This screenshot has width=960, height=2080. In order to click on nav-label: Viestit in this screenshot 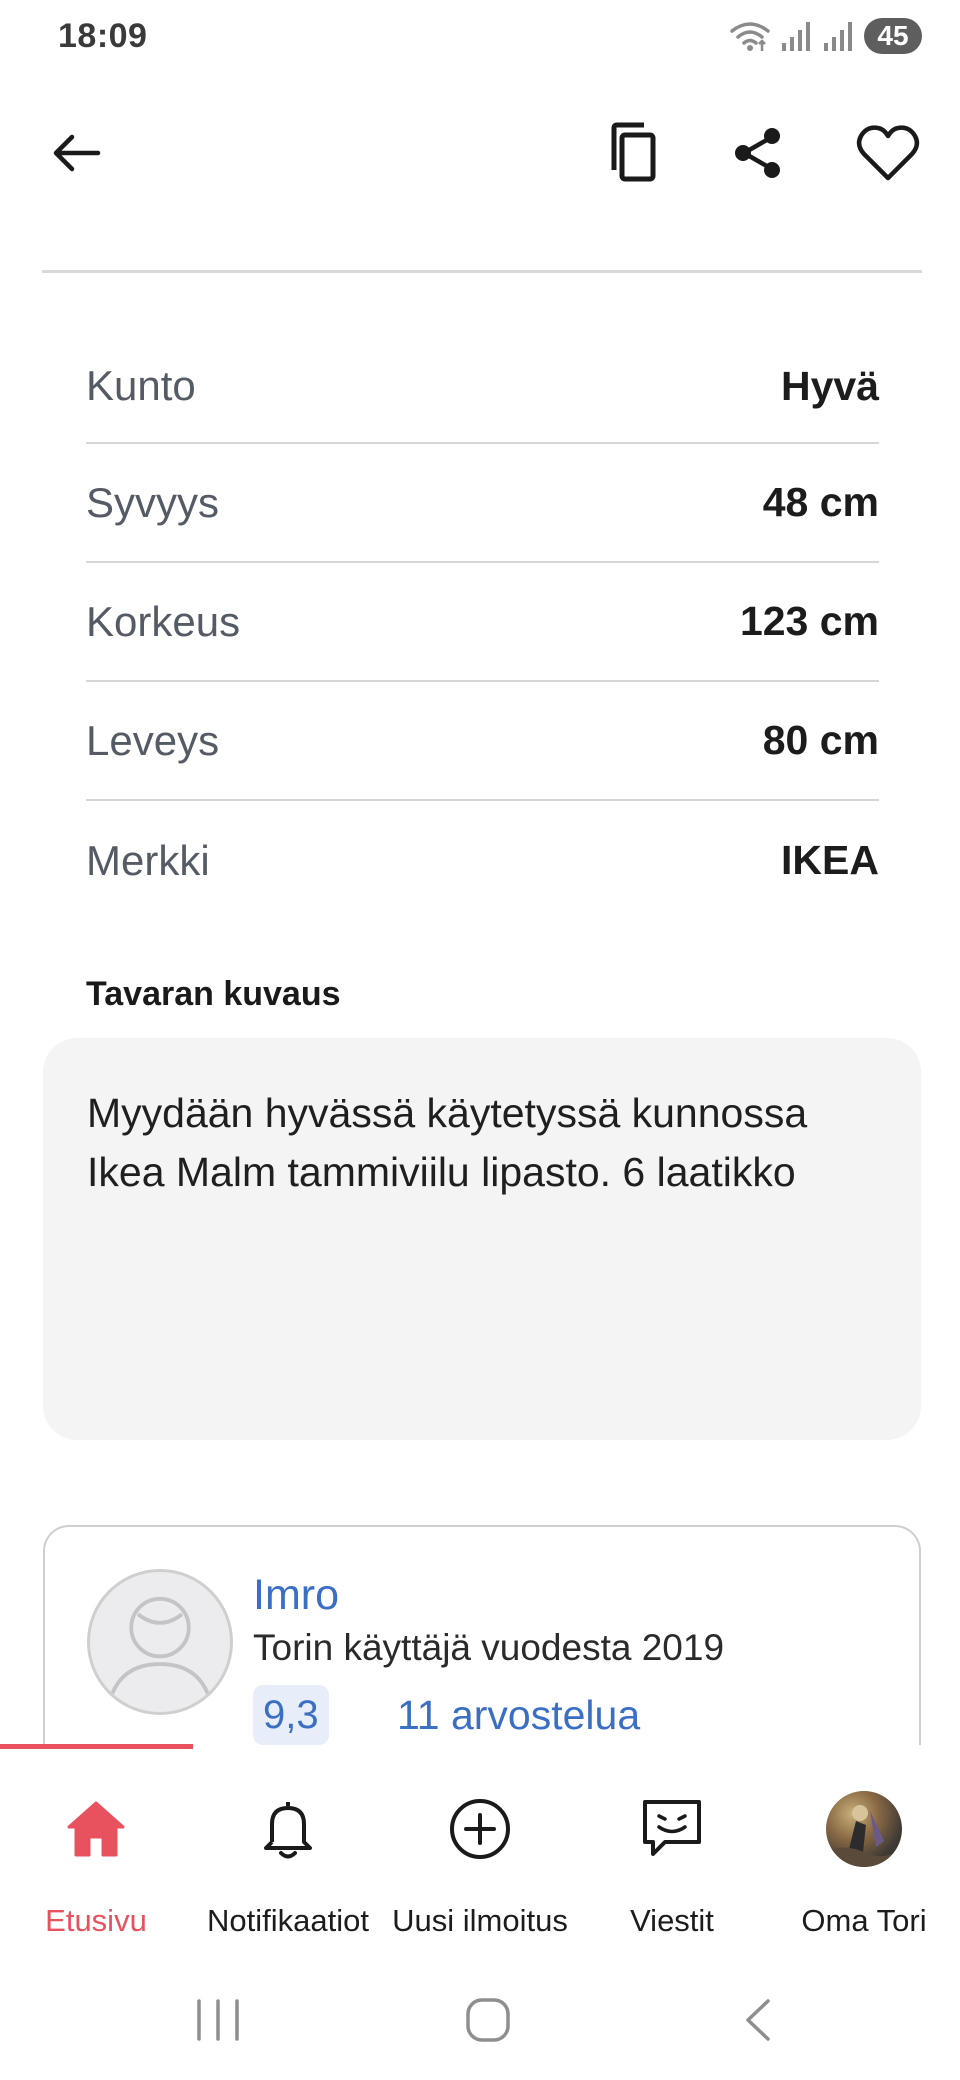, I will do `click(672, 1920)`.